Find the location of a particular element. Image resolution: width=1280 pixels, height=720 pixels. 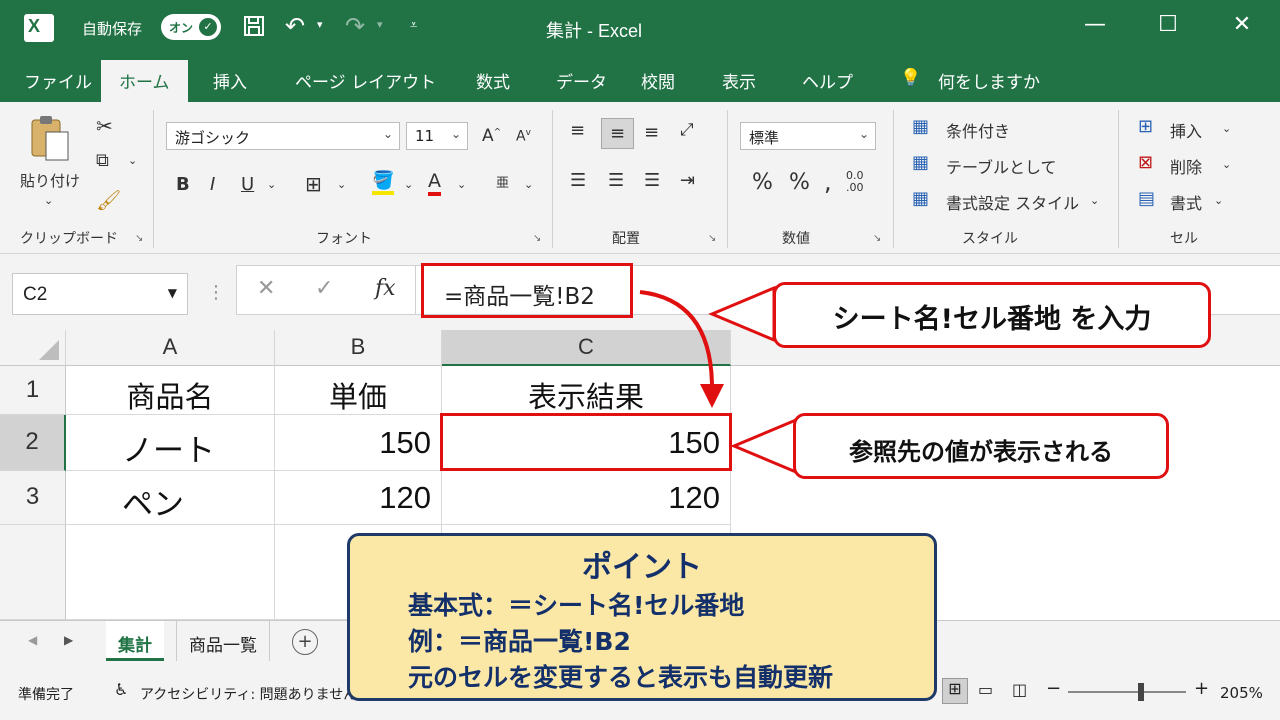

callout-result-note: 参照先の値が表示される is located at coordinates (981, 446).